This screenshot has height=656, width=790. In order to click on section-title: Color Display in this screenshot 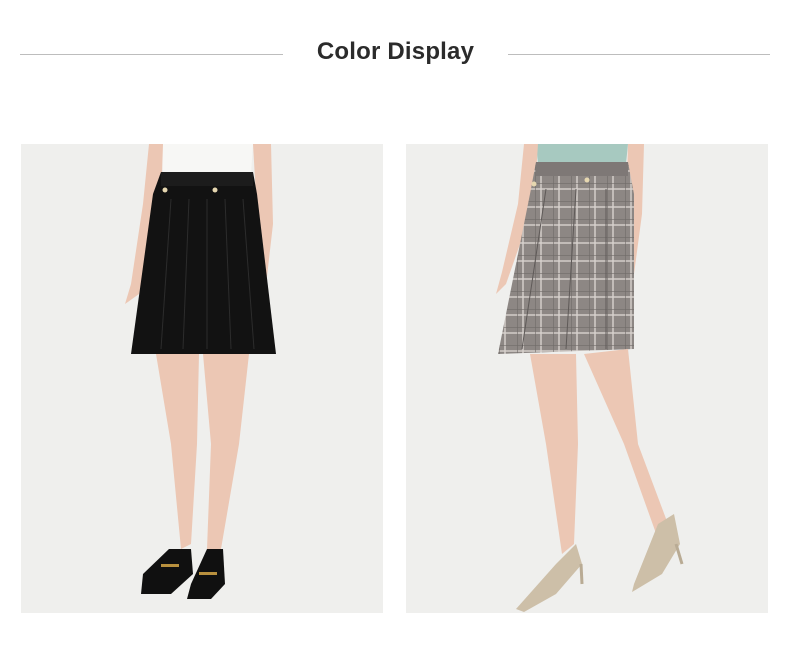, I will do `click(395, 51)`.